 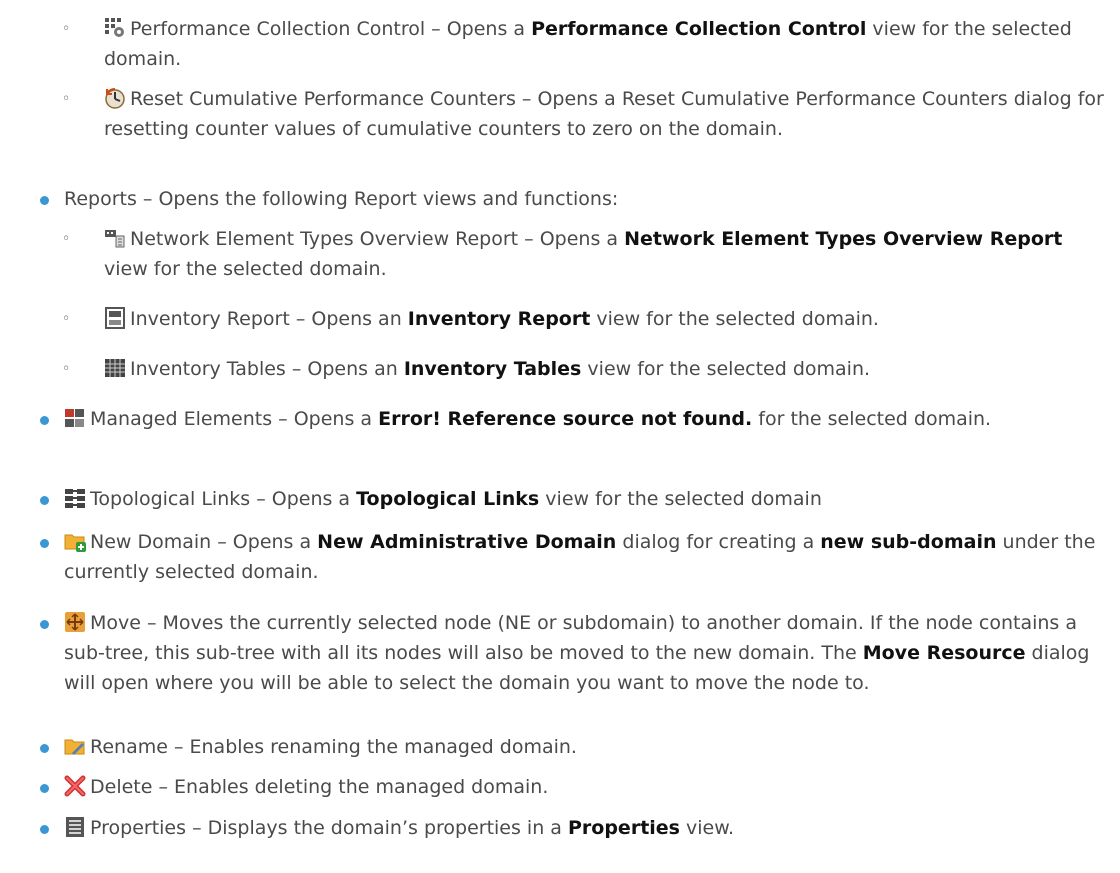 What do you see at coordinates (75, 541) in the screenshot?
I see `new-domain-icon` at bounding box center [75, 541].